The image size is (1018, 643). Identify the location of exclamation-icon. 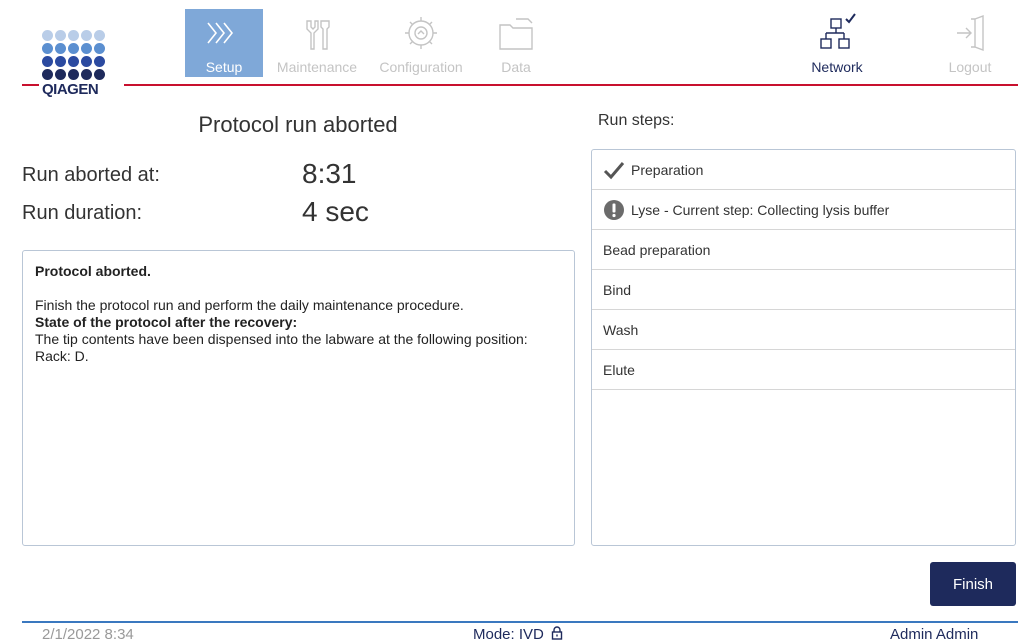
(614, 209).